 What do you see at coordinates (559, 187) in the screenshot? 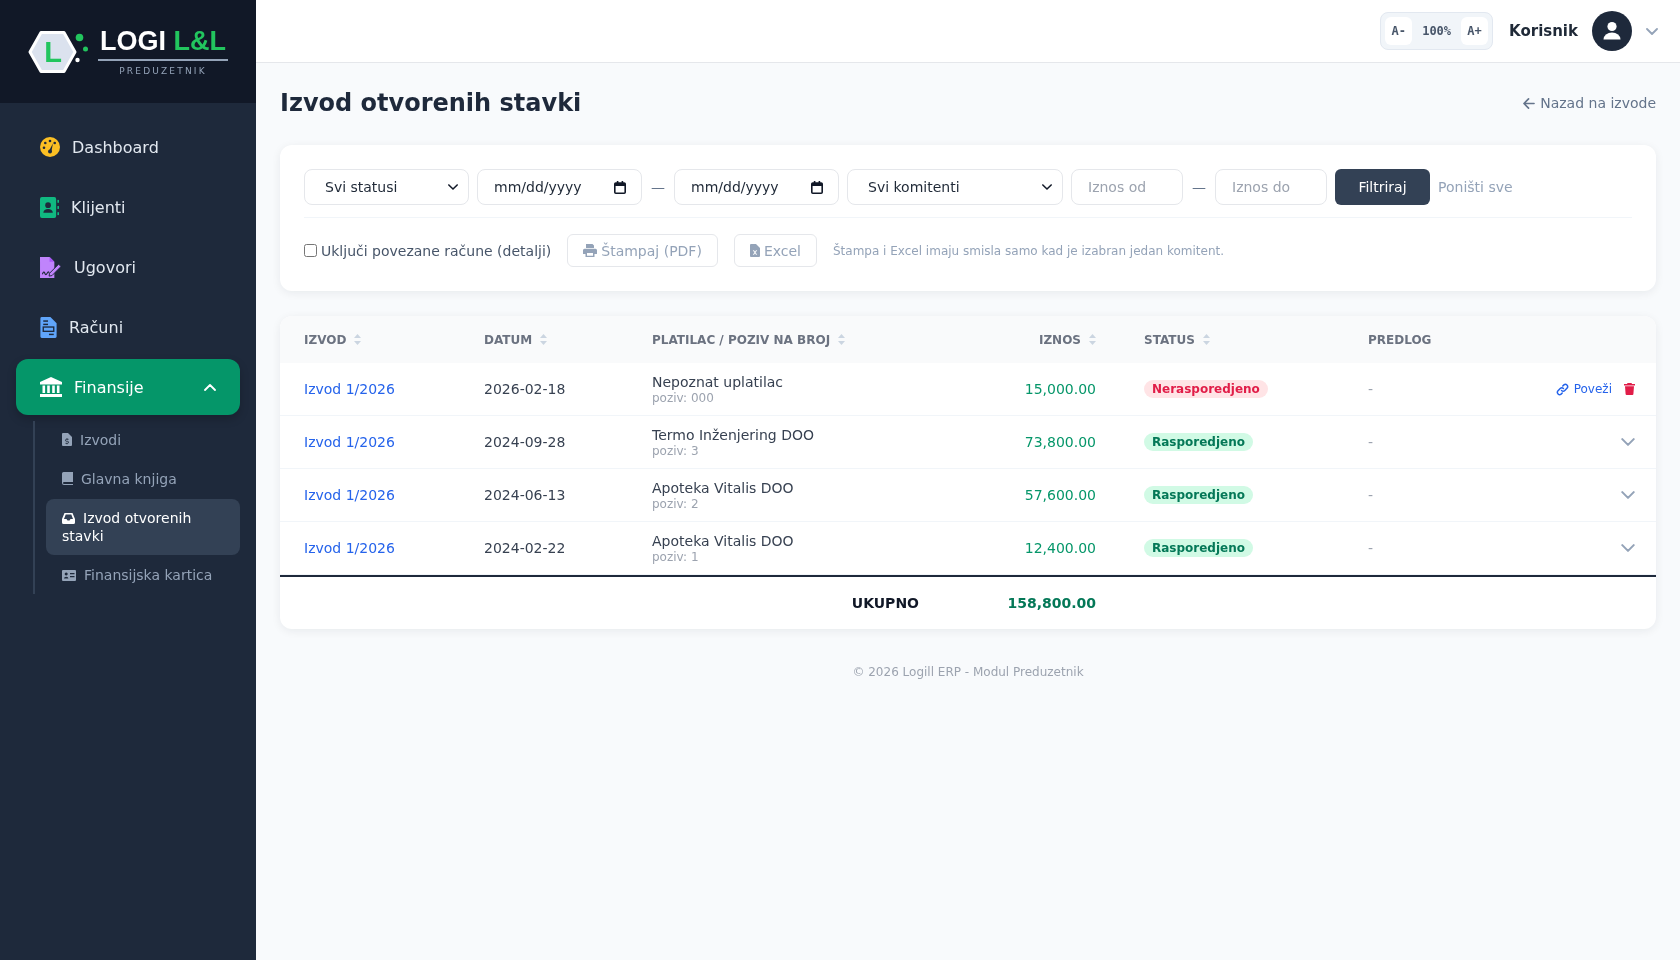
I see `date-from-field: mm/dd/yyyy` at bounding box center [559, 187].